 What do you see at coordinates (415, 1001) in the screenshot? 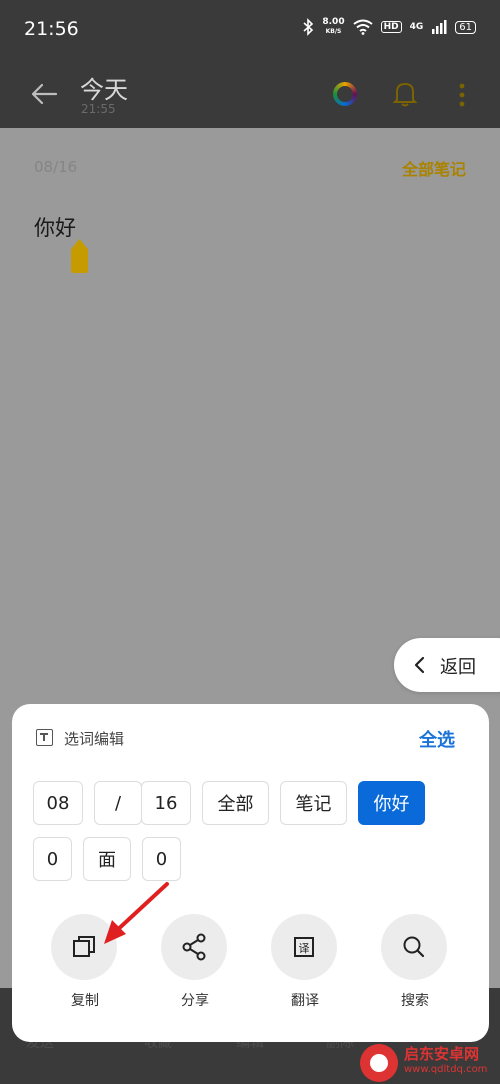
I see `search-label: 搜索` at bounding box center [415, 1001].